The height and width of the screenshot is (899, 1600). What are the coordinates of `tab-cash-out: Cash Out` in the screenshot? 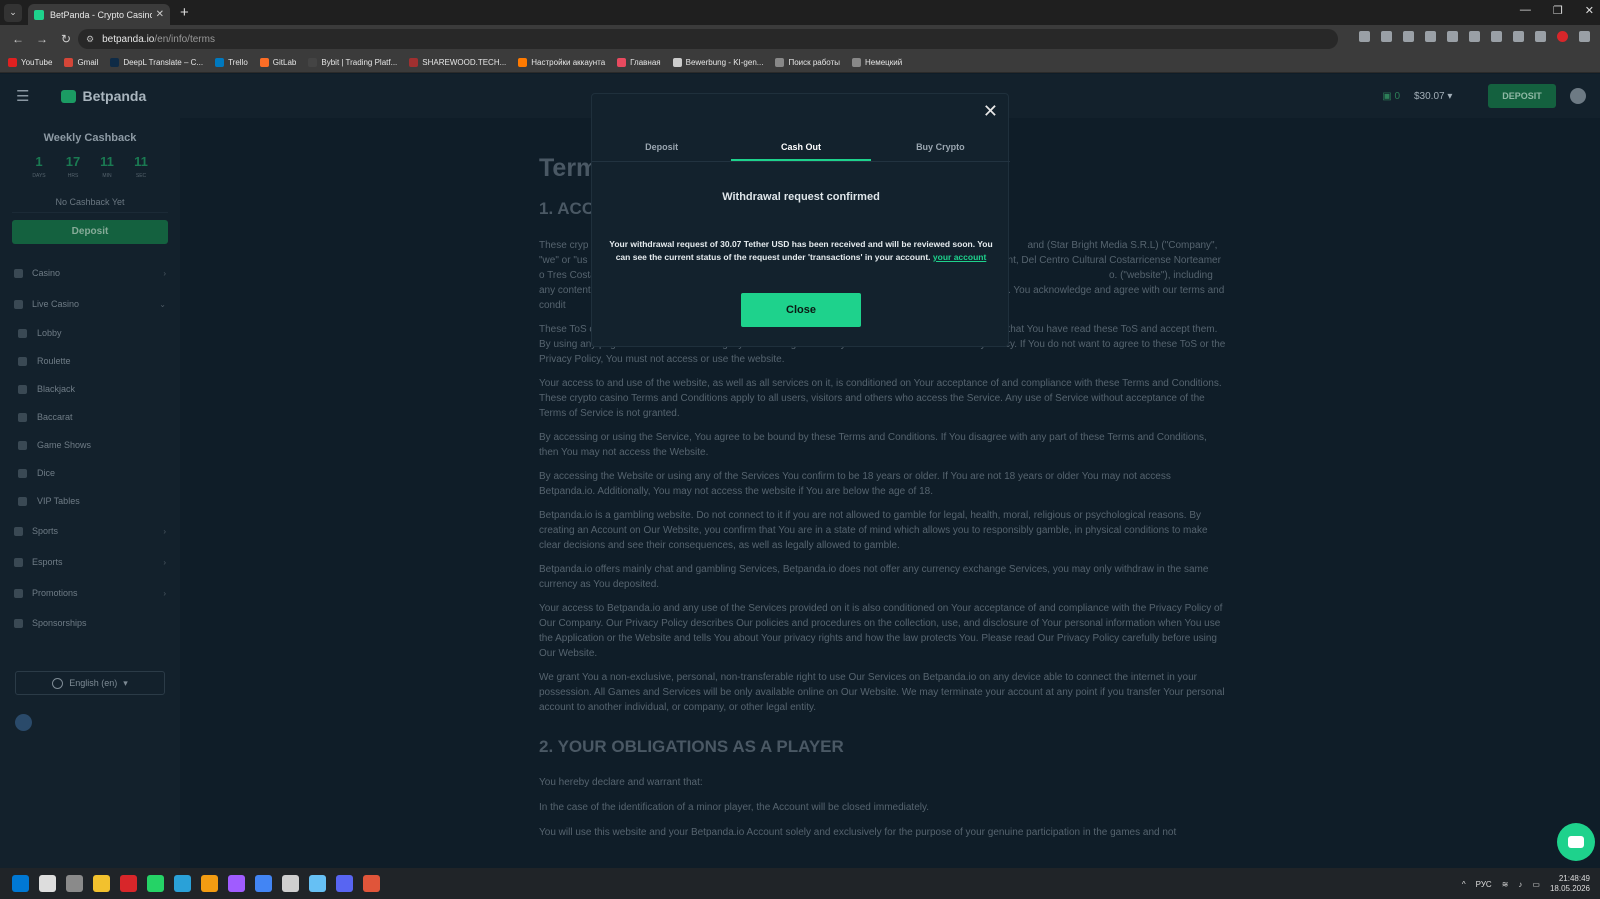 It's located at (801, 150).